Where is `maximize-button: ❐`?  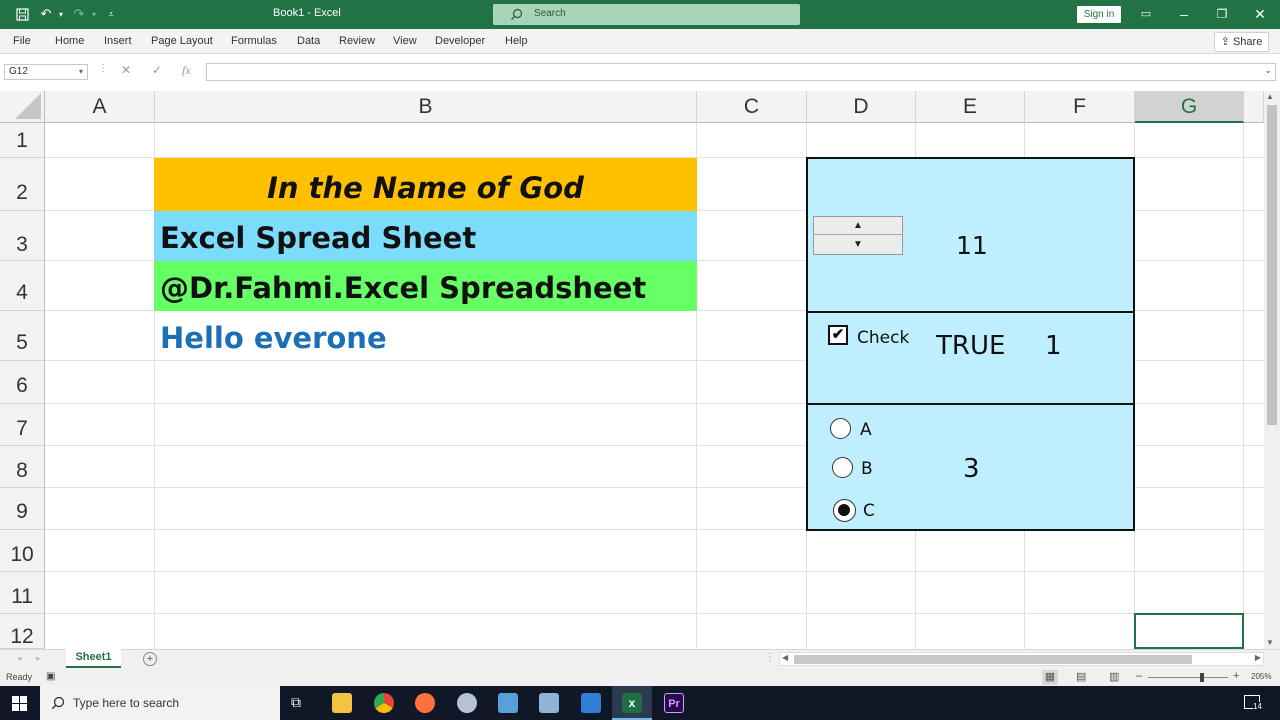
maximize-button: ❐ is located at coordinates (1222, 14).